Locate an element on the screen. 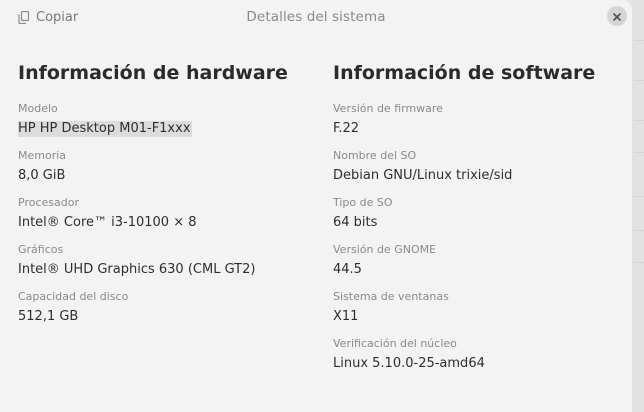 The height and width of the screenshot is (412, 644). field-label: Nombre del SO is located at coordinates (375, 155).